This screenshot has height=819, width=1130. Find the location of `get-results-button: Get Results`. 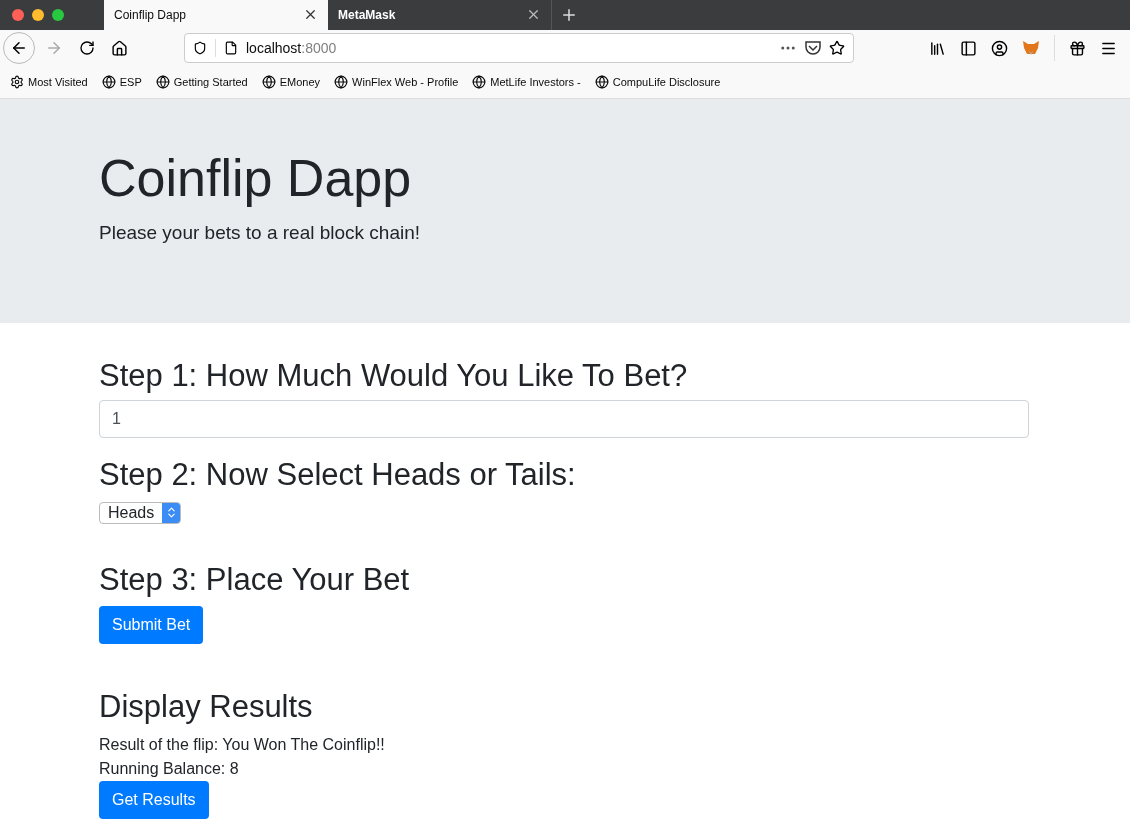

get-results-button: Get Results is located at coordinates (154, 800).